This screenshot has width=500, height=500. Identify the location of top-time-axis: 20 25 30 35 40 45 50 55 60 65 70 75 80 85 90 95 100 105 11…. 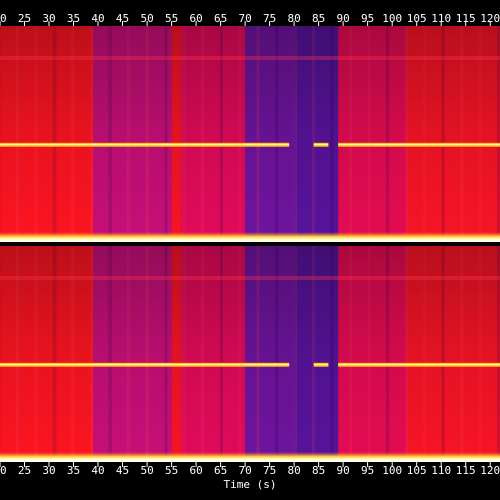
(250, 19).